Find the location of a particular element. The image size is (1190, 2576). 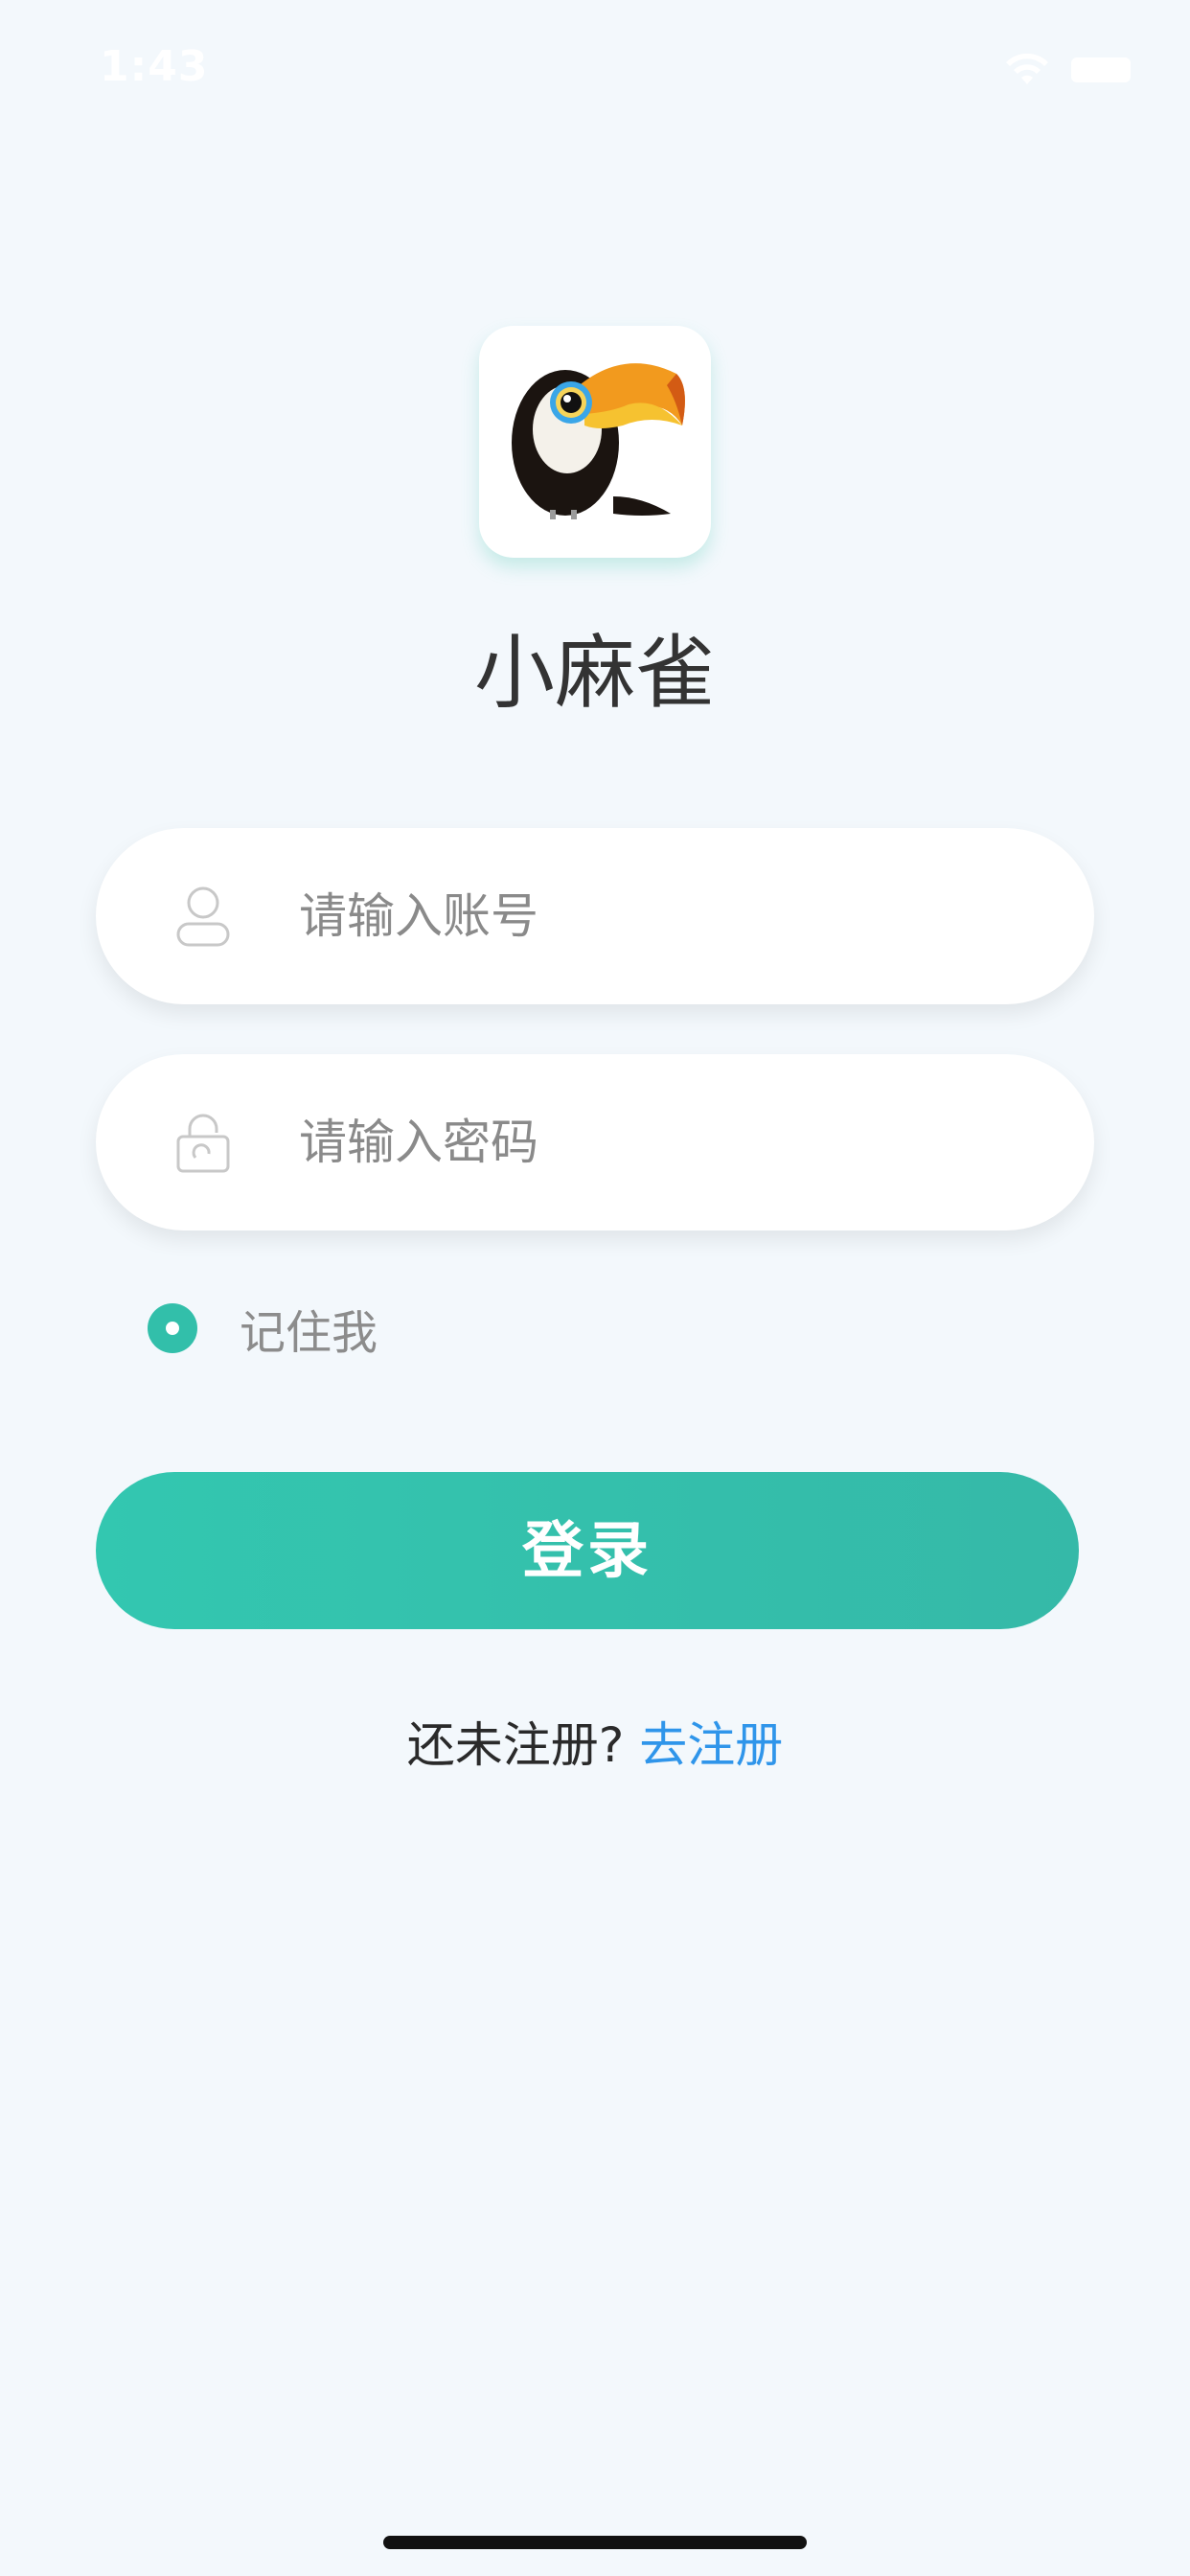

password-input is located at coordinates (663, 1142).